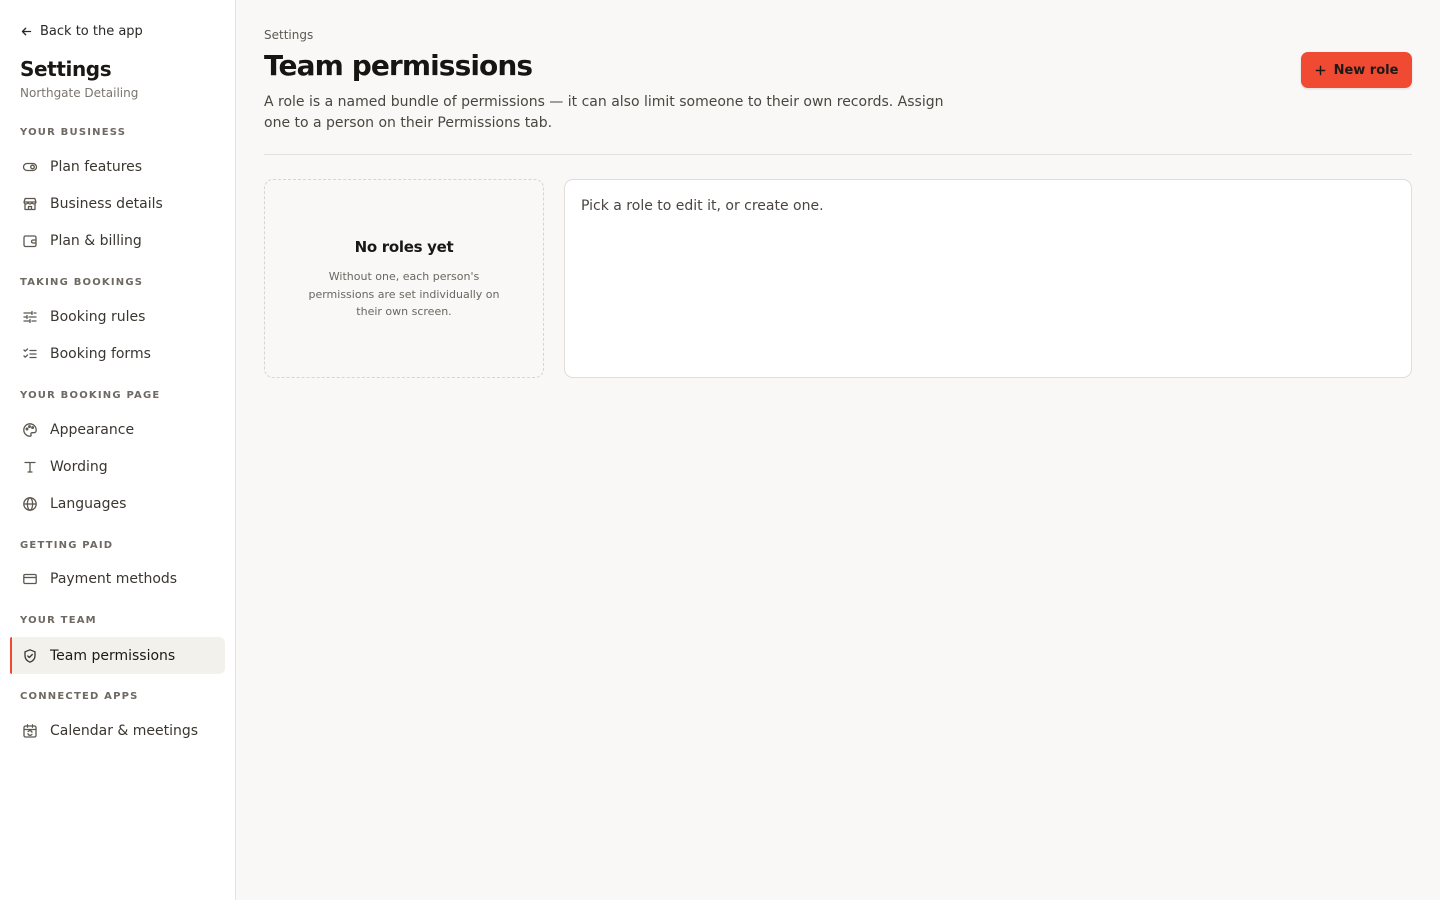 Image resolution: width=1440 pixels, height=900 pixels. What do you see at coordinates (92, 429) in the screenshot?
I see `sidebar-item-label: Appearance` at bounding box center [92, 429].